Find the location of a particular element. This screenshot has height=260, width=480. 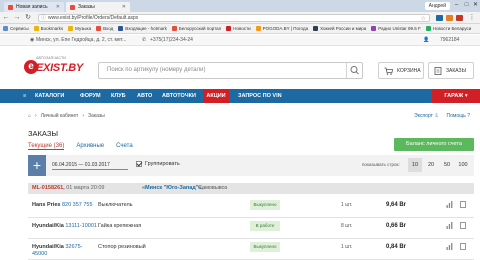

account-number: 7962184 is located at coordinates (449, 40).